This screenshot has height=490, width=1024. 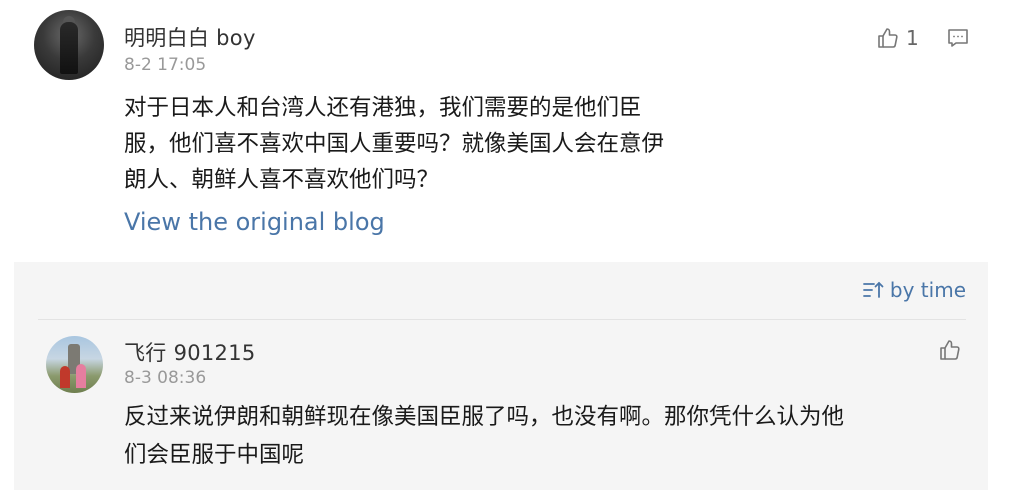 I want to click on comment-button, so click(x=958, y=40).